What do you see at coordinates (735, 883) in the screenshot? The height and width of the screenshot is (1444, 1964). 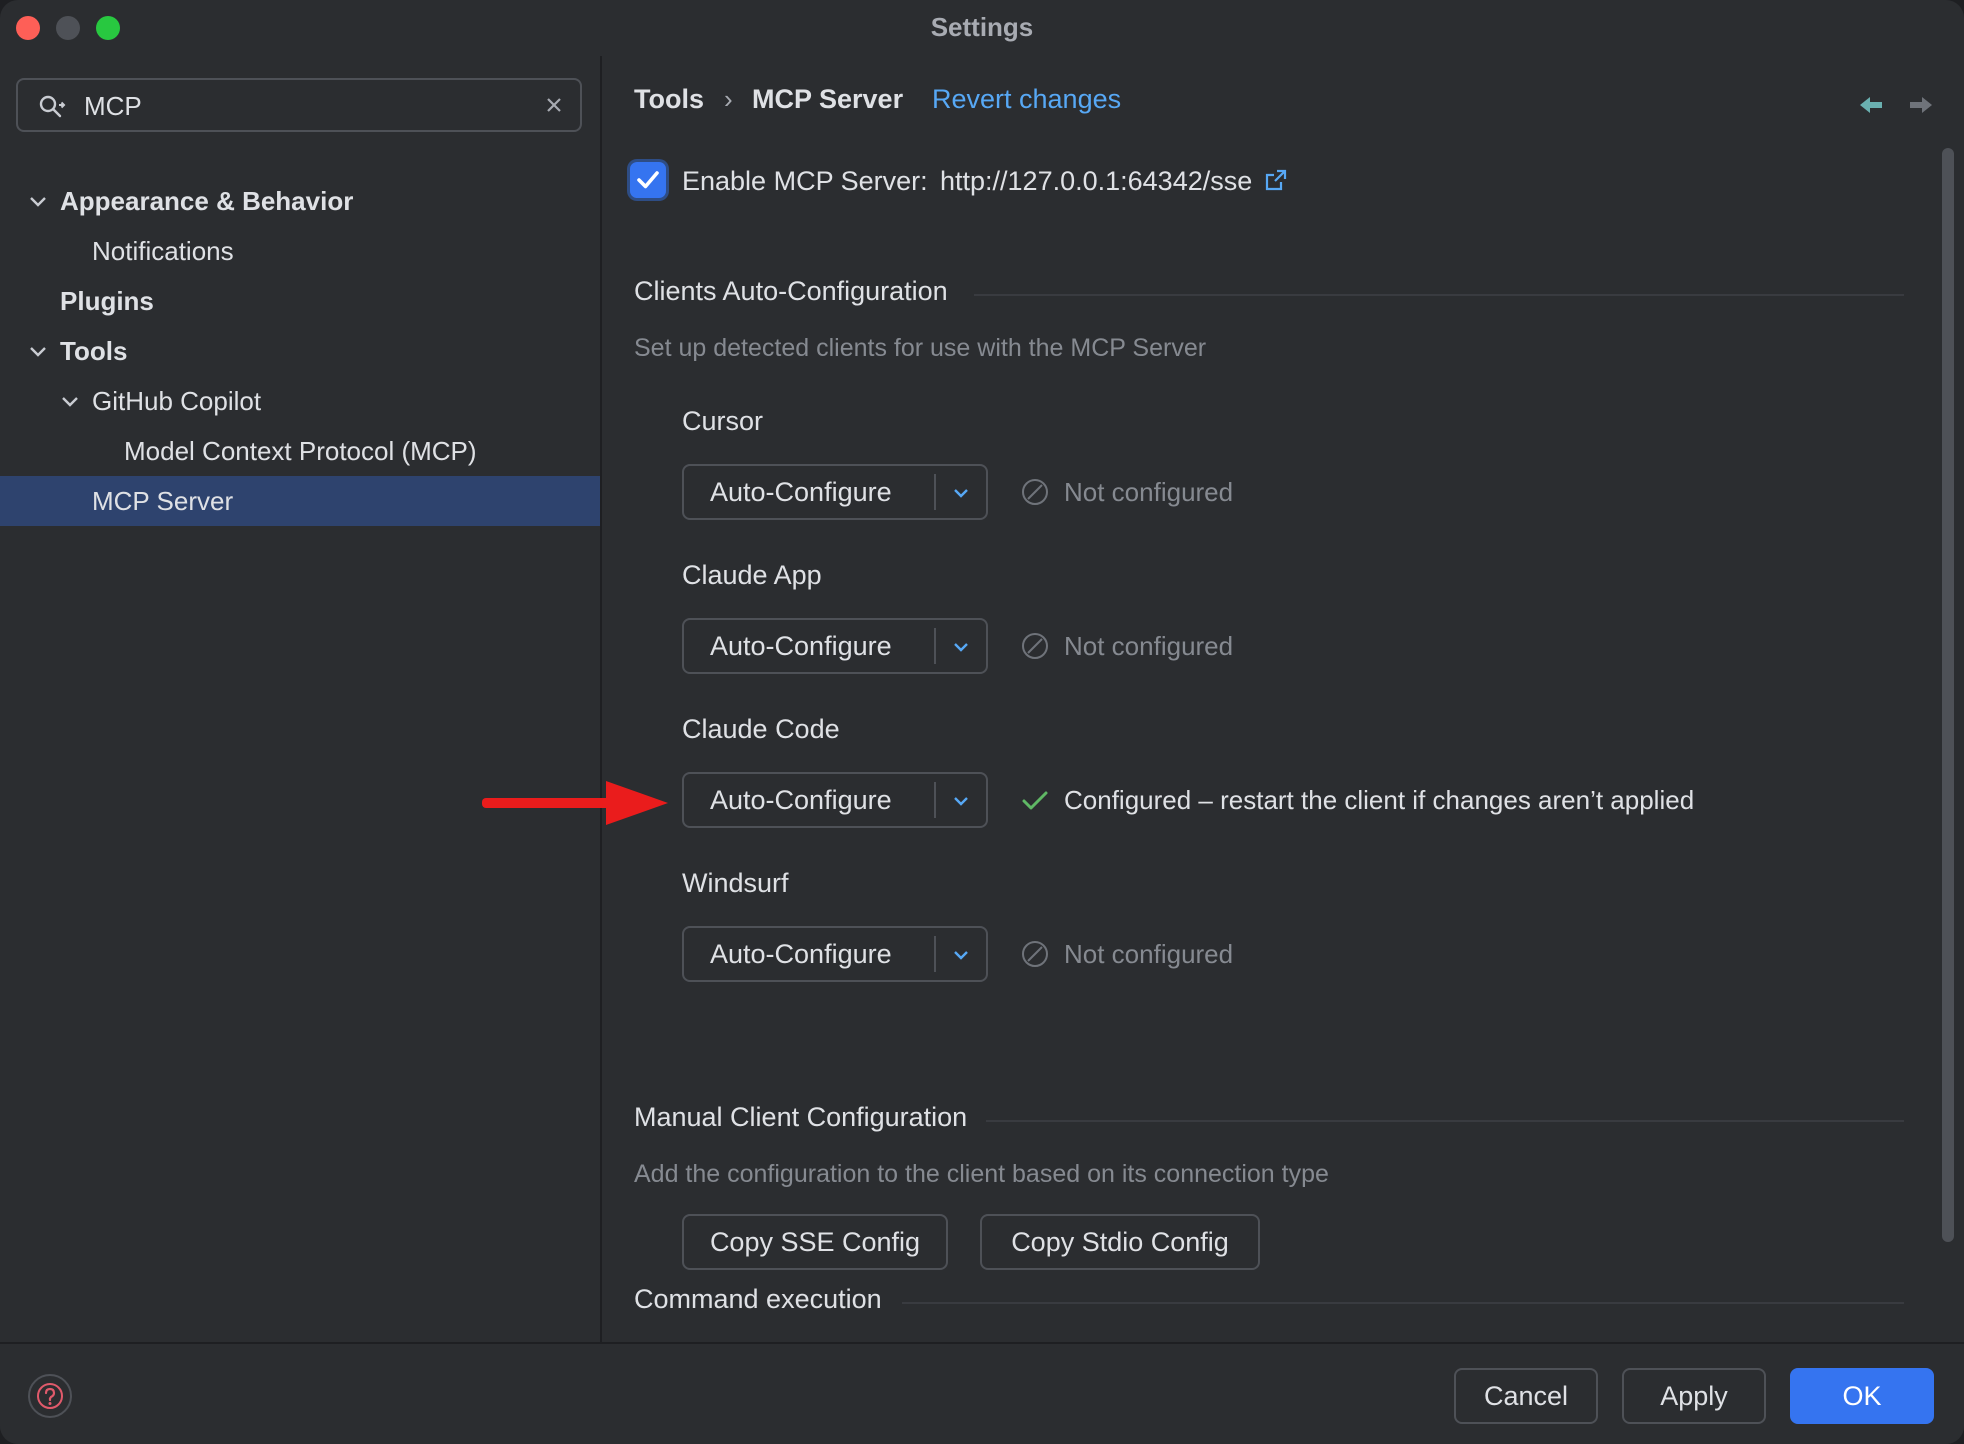 I see `client-name-windsurf: Windsurf` at bounding box center [735, 883].